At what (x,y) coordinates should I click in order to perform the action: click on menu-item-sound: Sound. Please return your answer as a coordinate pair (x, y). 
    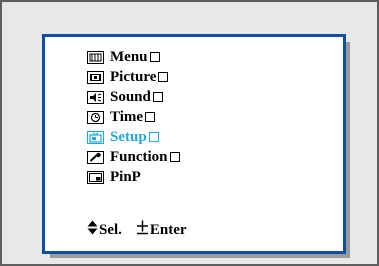
    Looking at the image, I should click on (133, 97).